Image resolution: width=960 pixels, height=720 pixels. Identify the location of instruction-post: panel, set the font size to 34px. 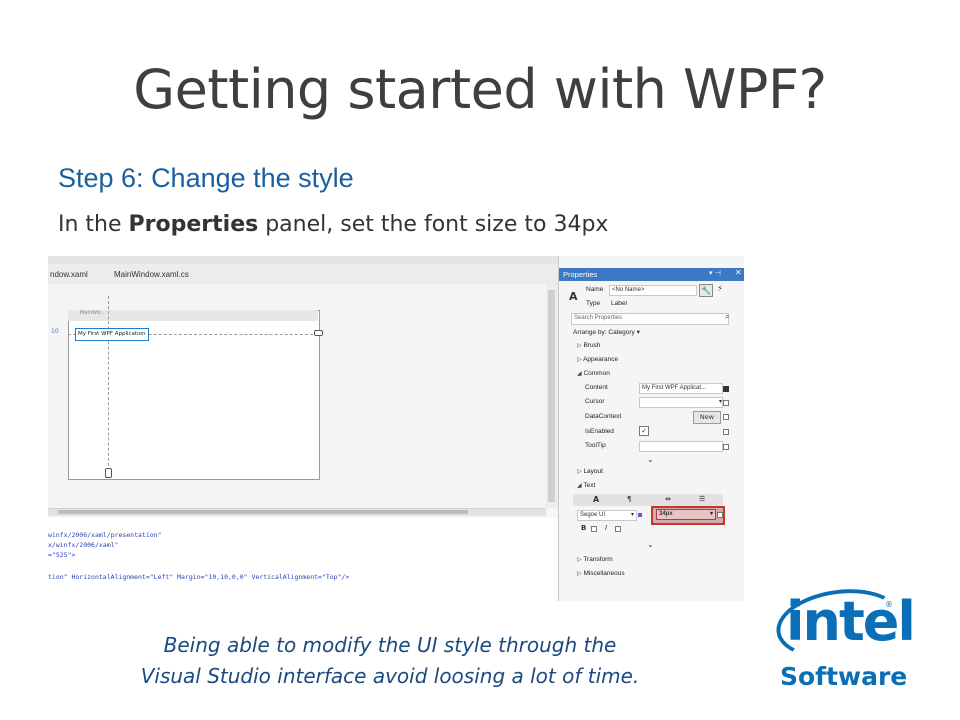
(433, 224).